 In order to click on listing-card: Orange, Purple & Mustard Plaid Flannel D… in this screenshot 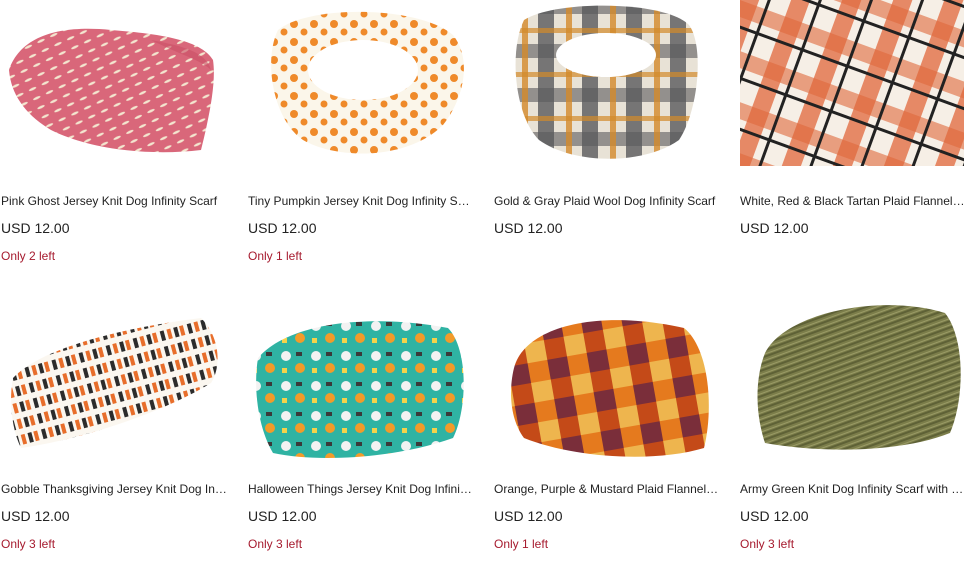, I will do `click(607, 419)`.